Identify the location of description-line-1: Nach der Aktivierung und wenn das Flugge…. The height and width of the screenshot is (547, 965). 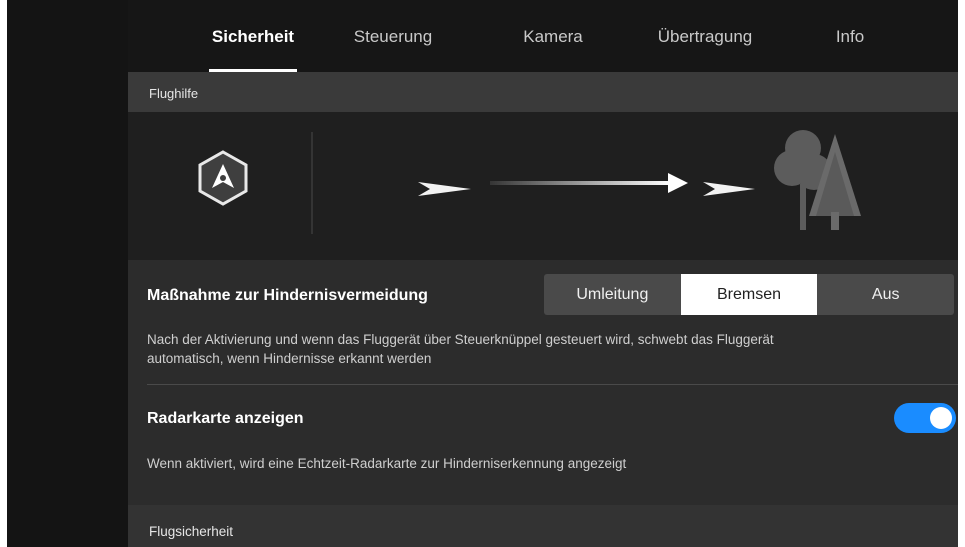
(460, 339).